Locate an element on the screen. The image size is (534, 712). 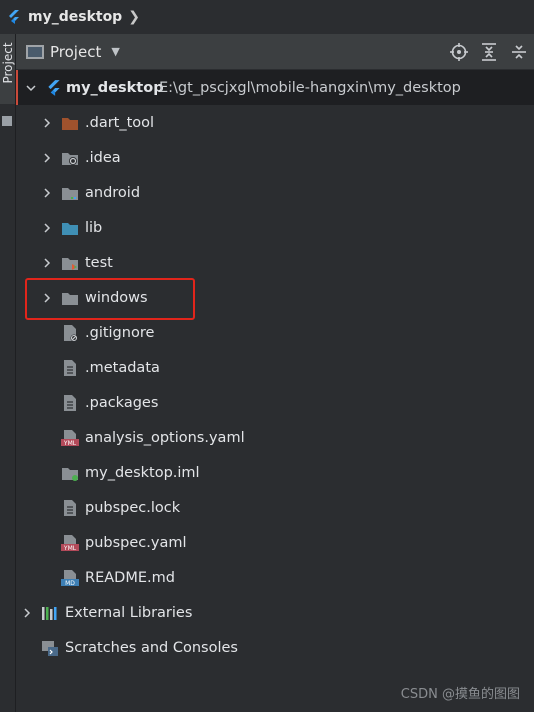
file-label: my_desktop.iml is located at coordinates (142, 472).